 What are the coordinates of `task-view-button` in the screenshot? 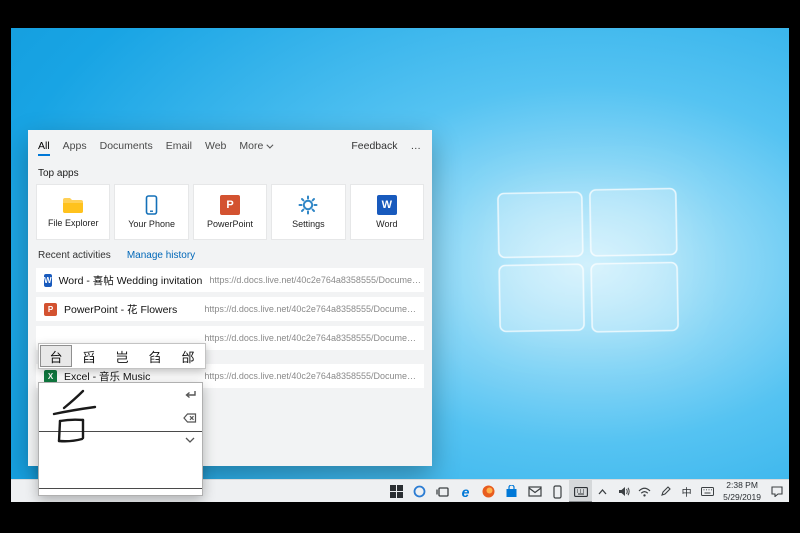 It's located at (442, 491).